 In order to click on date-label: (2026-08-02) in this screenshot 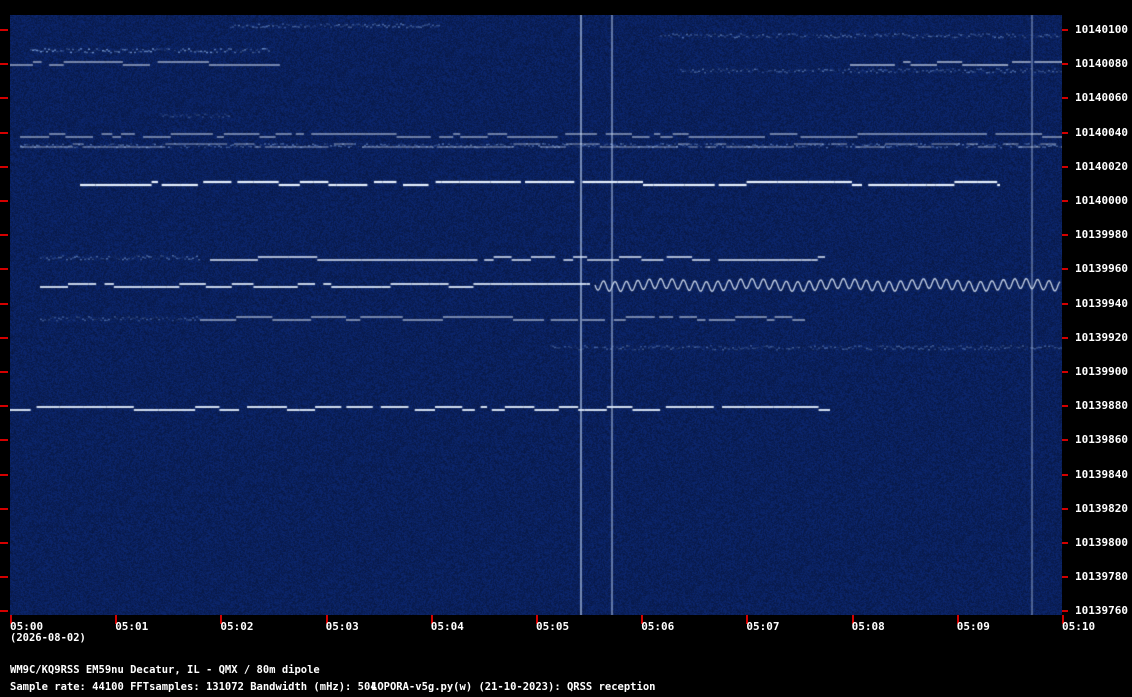, I will do `click(48, 638)`.